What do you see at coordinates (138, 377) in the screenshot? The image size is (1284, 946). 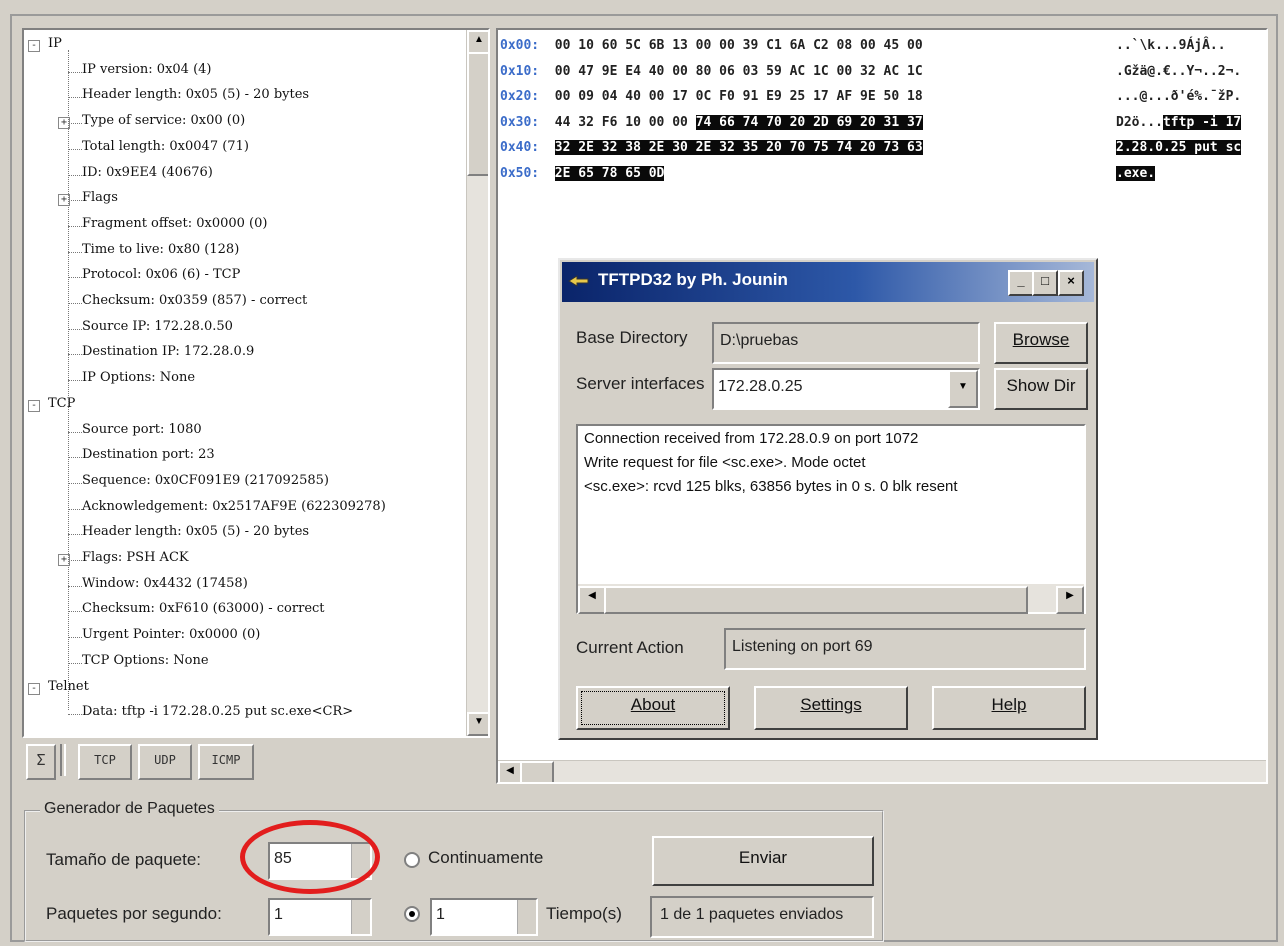 I see `tree-item: IP Options: None` at bounding box center [138, 377].